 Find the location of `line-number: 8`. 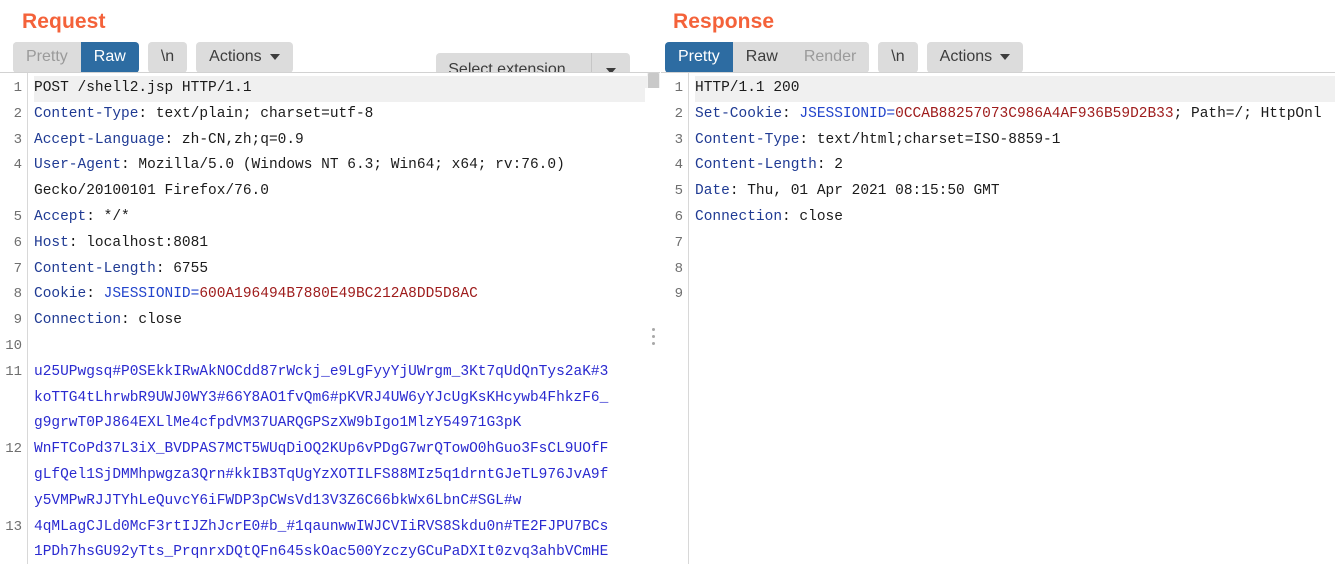

line-number: 8 is located at coordinates (17, 294).